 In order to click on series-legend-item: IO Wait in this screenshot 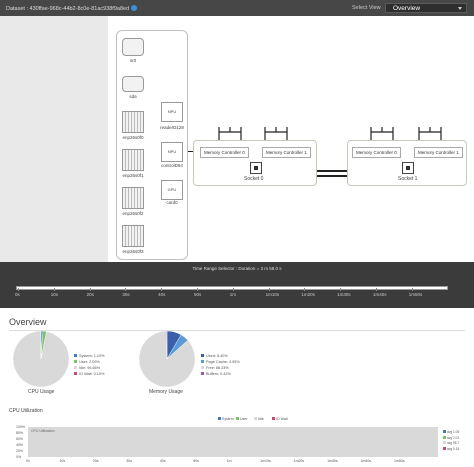, I will do `click(280, 419)`.